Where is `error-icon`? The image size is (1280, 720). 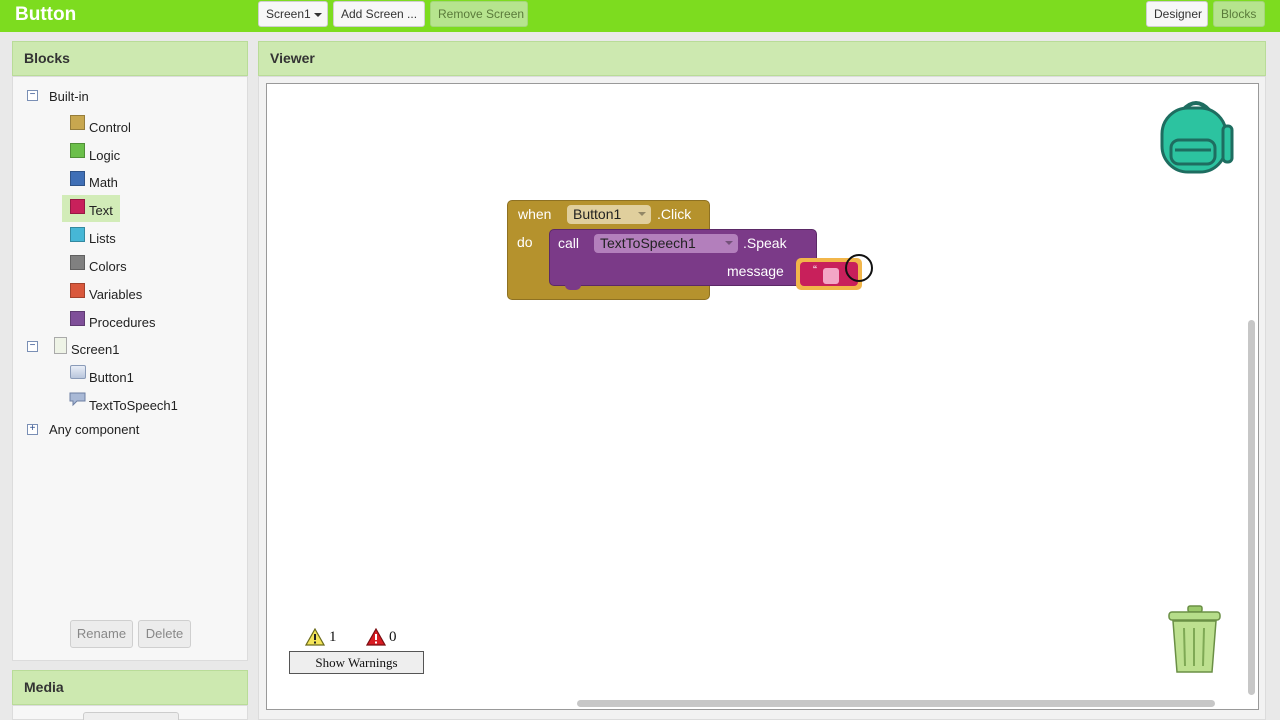 error-icon is located at coordinates (376, 637).